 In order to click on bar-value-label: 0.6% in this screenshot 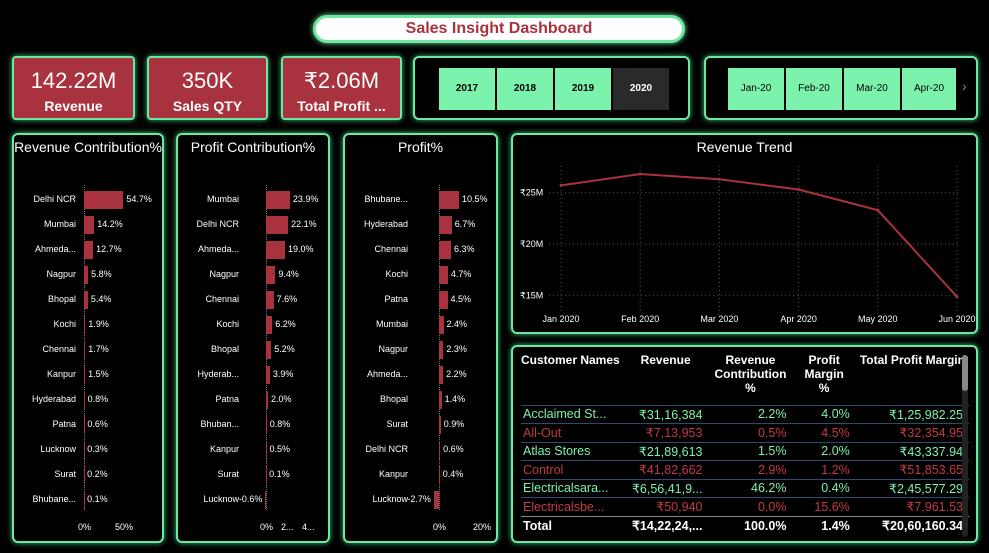, I will do `click(97, 424)`.